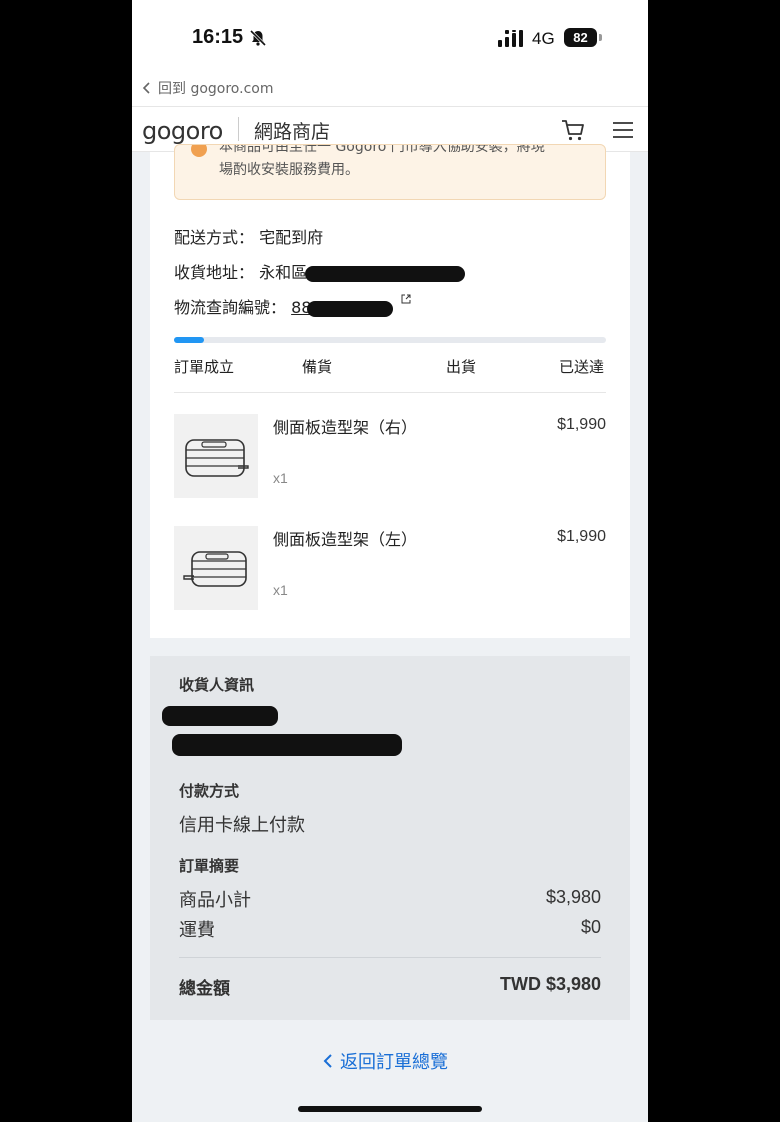  I want to click on delivery-method-label: 配送方式：, so click(214, 237).